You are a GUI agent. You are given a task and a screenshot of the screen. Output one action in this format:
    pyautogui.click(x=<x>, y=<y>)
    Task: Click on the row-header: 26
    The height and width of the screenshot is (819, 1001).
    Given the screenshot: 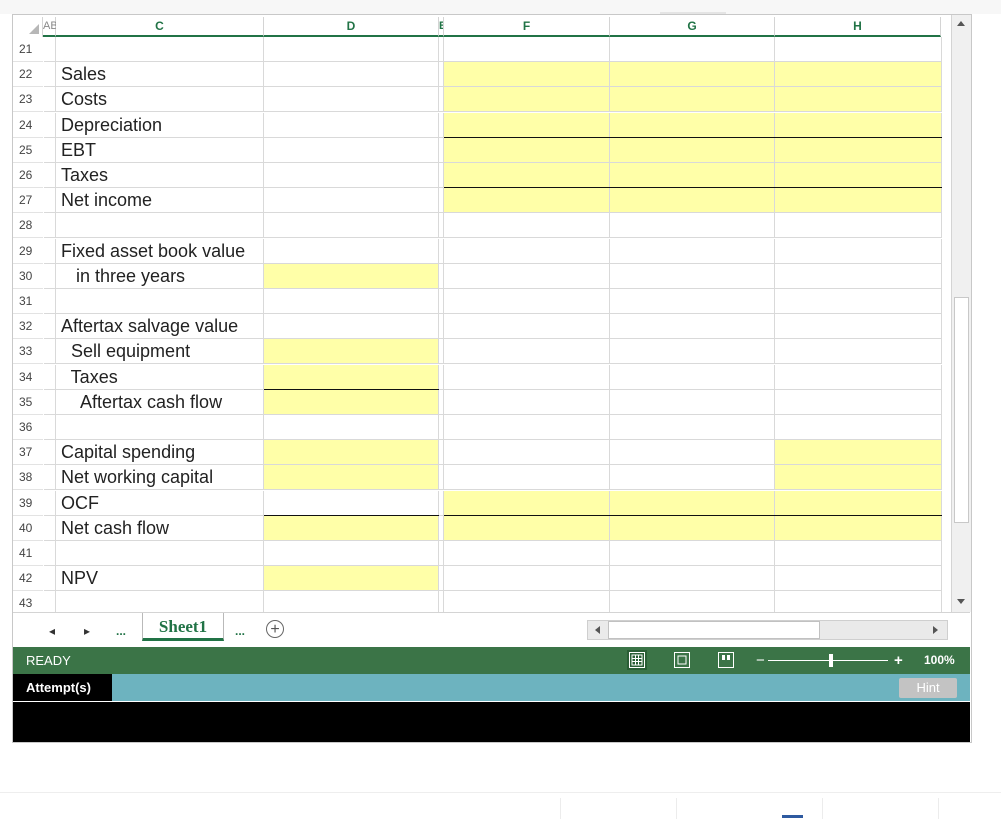 What is the action you would take?
    pyautogui.click(x=28, y=175)
    